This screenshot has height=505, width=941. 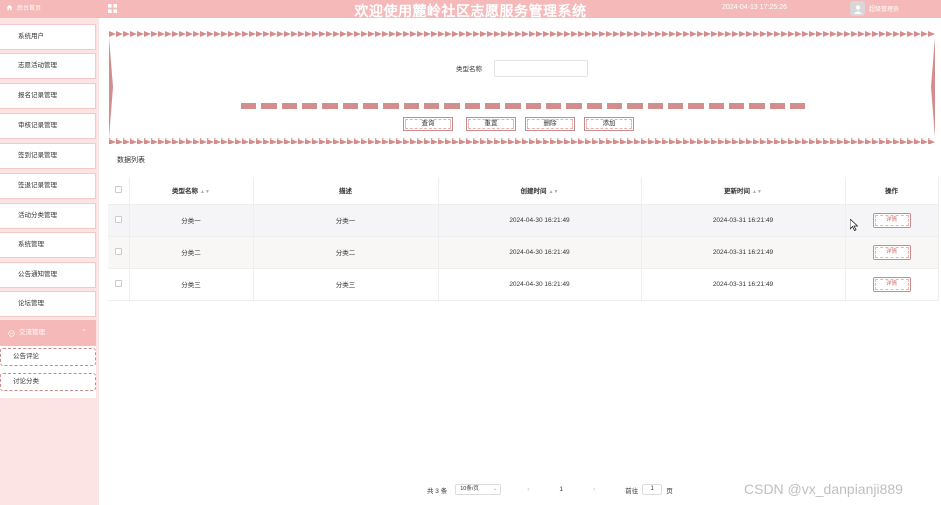 What do you see at coordinates (892, 191) in the screenshot?
I see `column-header-action: 操作` at bounding box center [892, 191].